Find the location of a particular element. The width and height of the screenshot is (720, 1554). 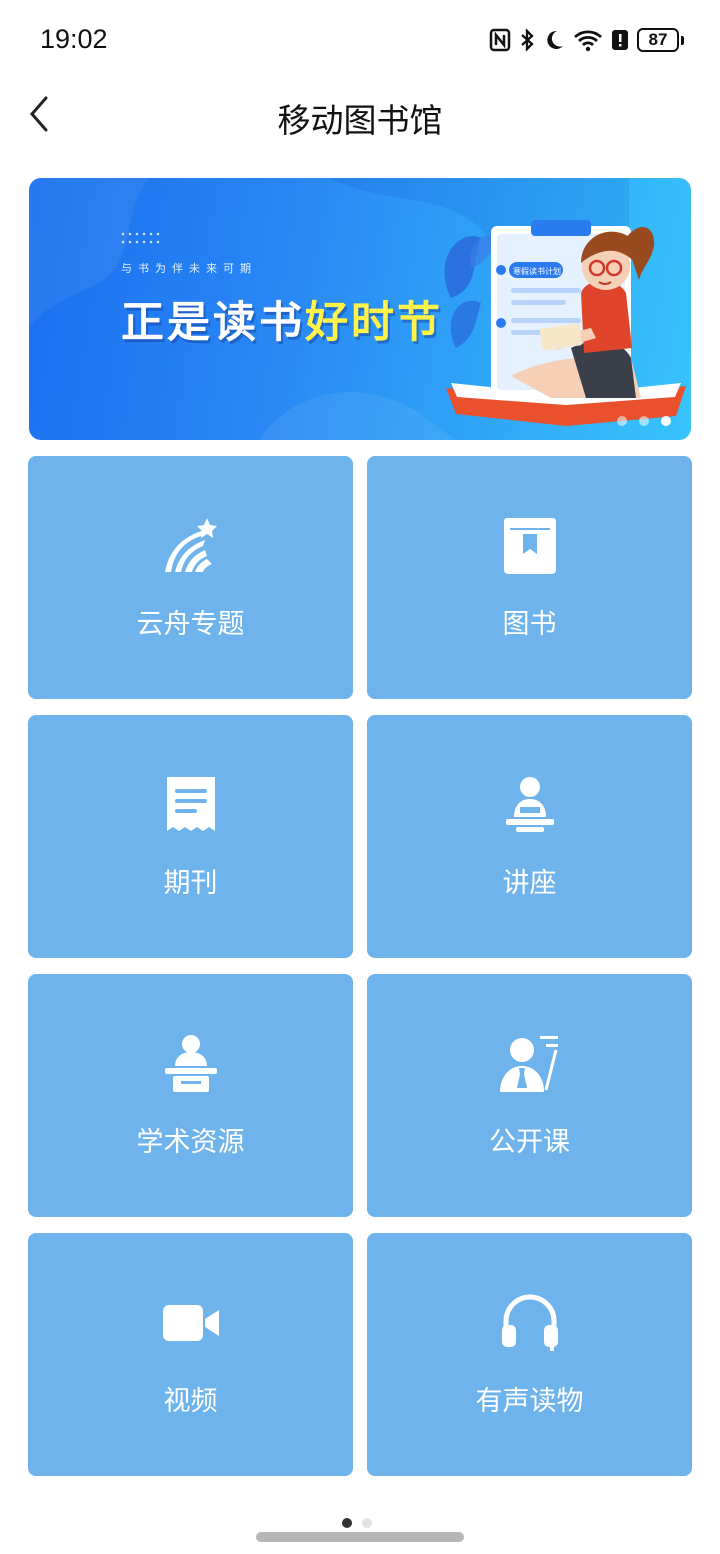

tile-videos: 视频 is located at coordinates (190, 1354).